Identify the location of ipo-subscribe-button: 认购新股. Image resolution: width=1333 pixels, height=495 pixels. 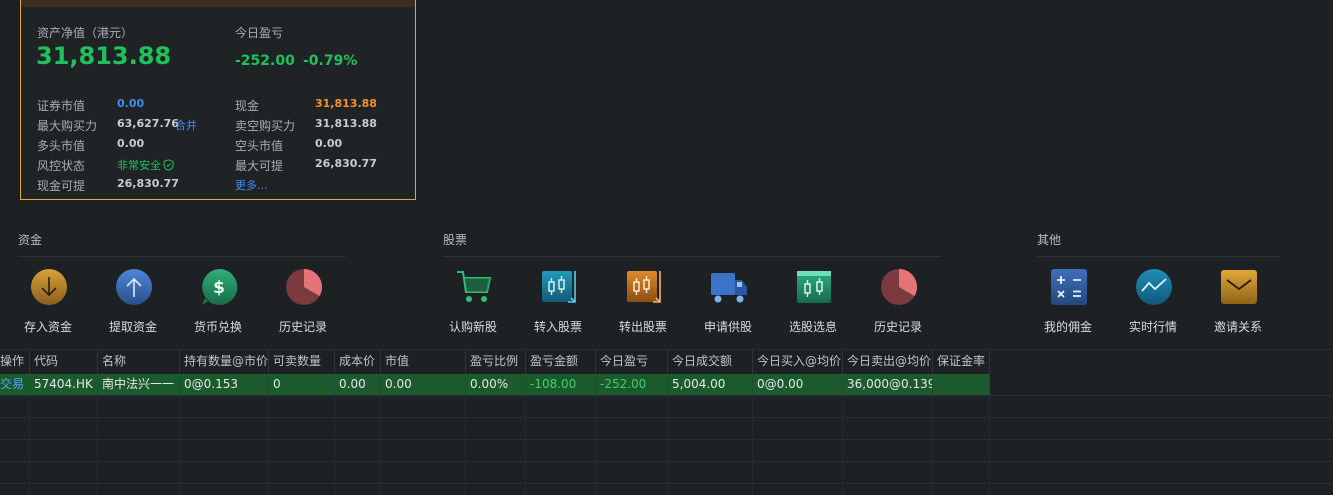
(473, 303).